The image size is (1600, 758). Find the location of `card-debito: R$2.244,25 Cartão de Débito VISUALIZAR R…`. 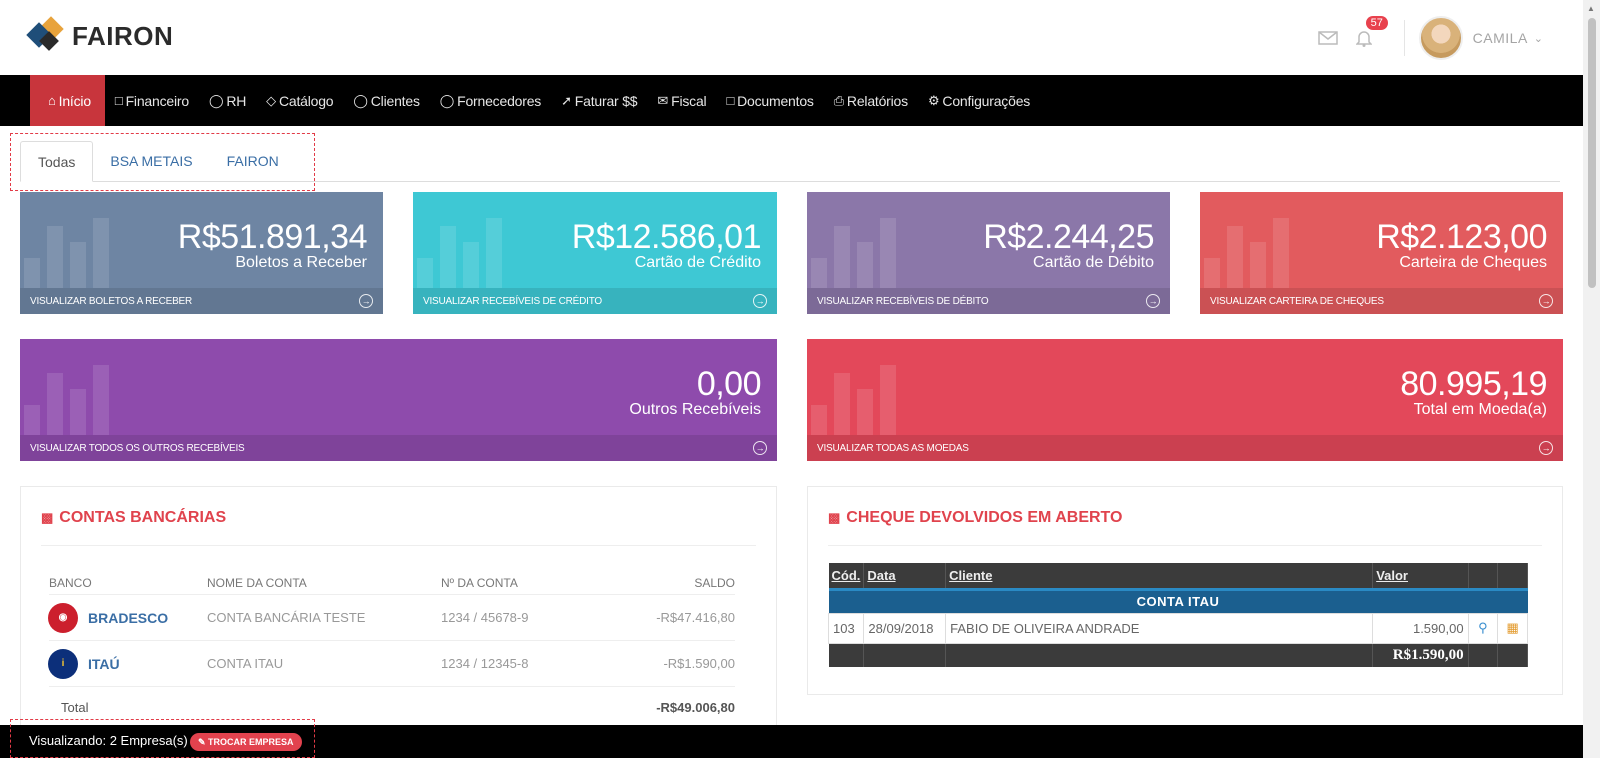

card-debito: R$2.244,25 Cartão de Débito VISUALIZAR R… is located at coordinates (988, 253).